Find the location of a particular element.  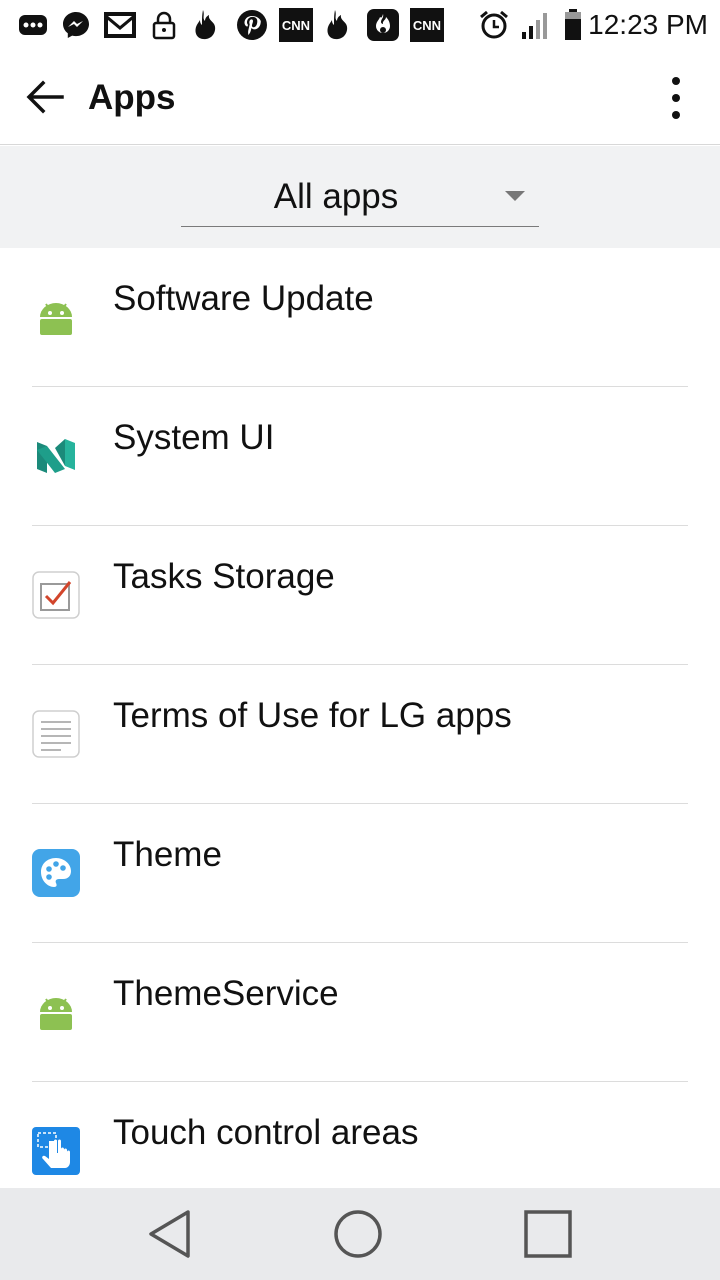

android-n-icon is located at coordinates (56, 456).